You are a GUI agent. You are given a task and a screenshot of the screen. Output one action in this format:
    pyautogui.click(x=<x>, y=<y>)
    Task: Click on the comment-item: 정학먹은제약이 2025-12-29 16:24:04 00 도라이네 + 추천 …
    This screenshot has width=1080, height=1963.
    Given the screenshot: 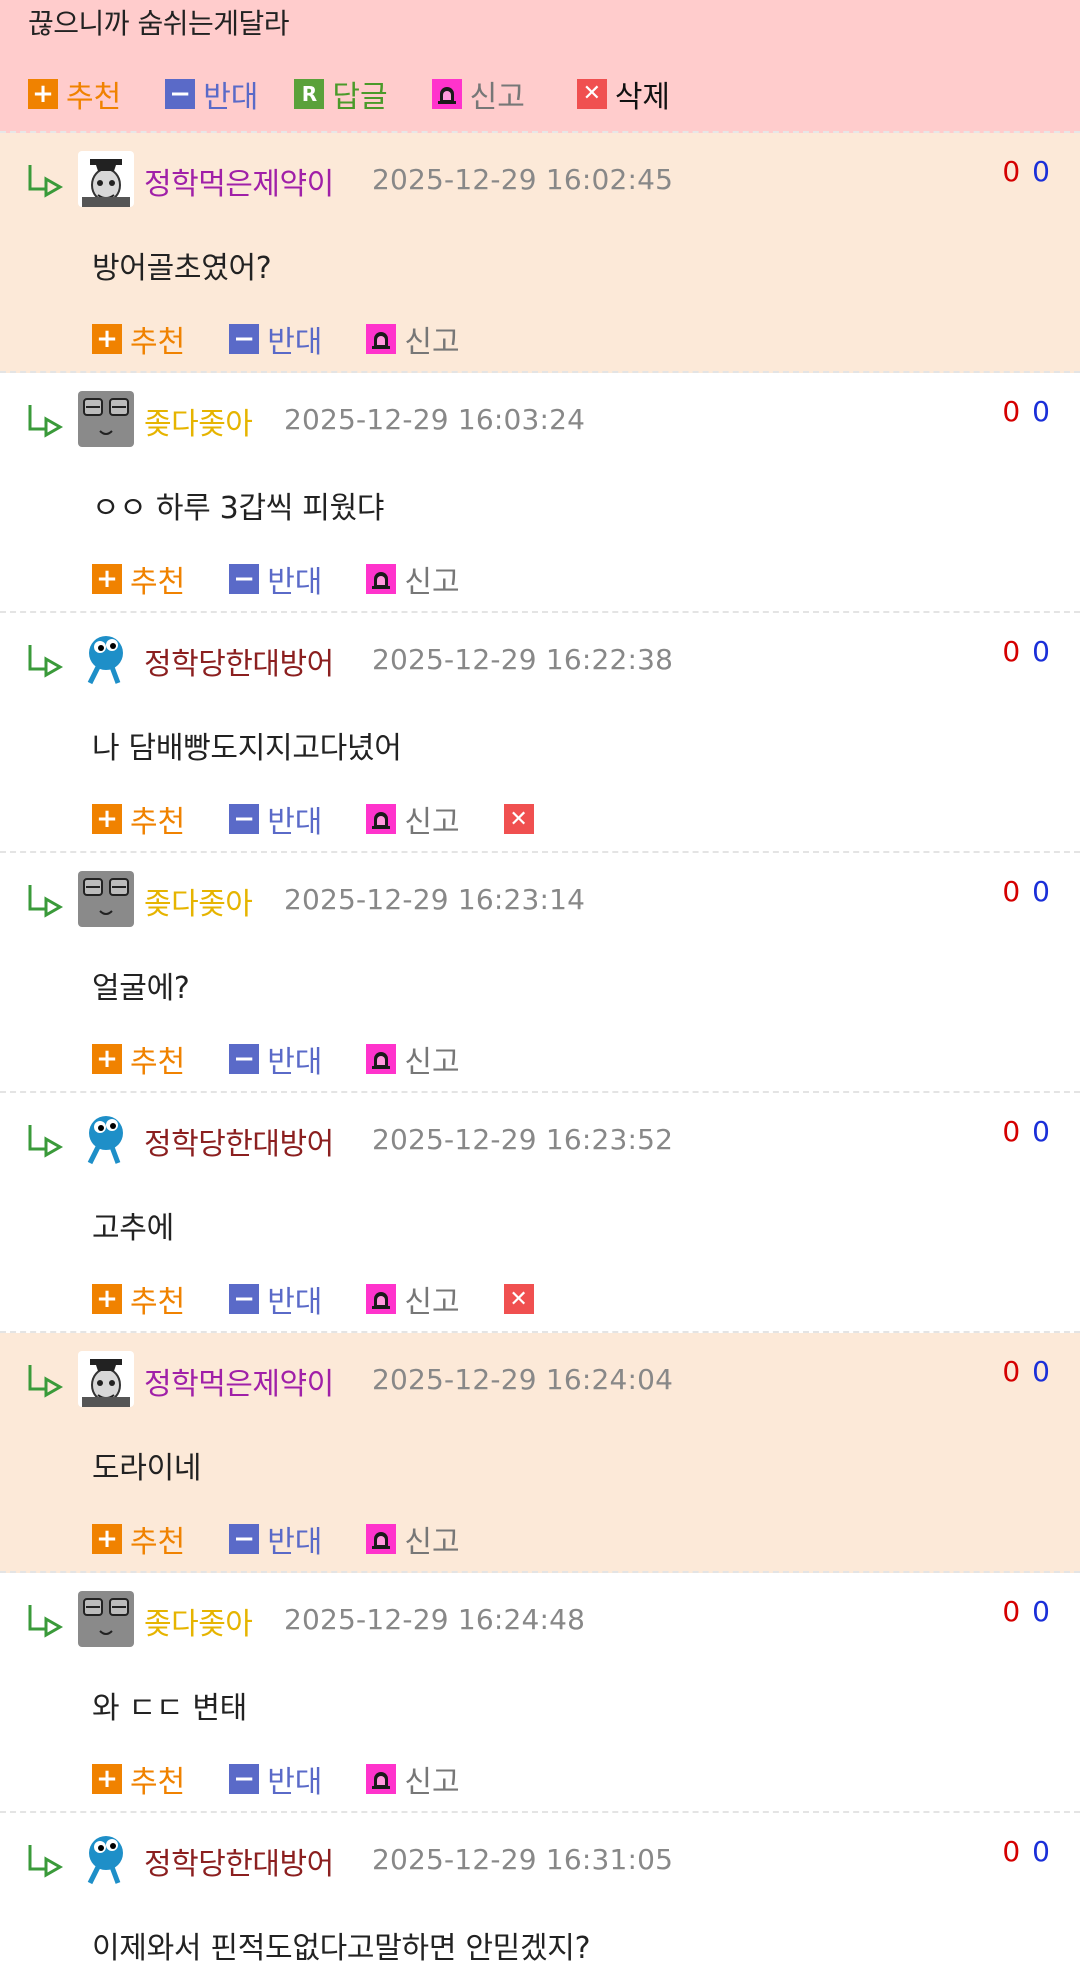 What is the action you would take?
    pyautogui.click(x=540, y=1453)
    